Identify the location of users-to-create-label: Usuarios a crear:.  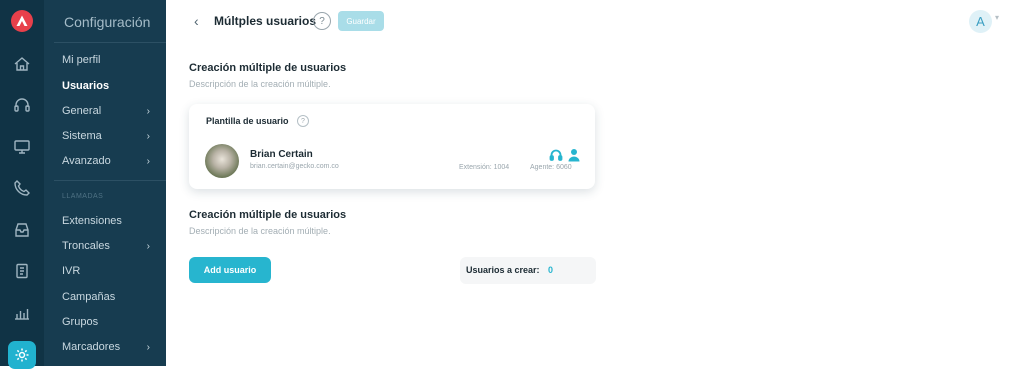
(503, 270).